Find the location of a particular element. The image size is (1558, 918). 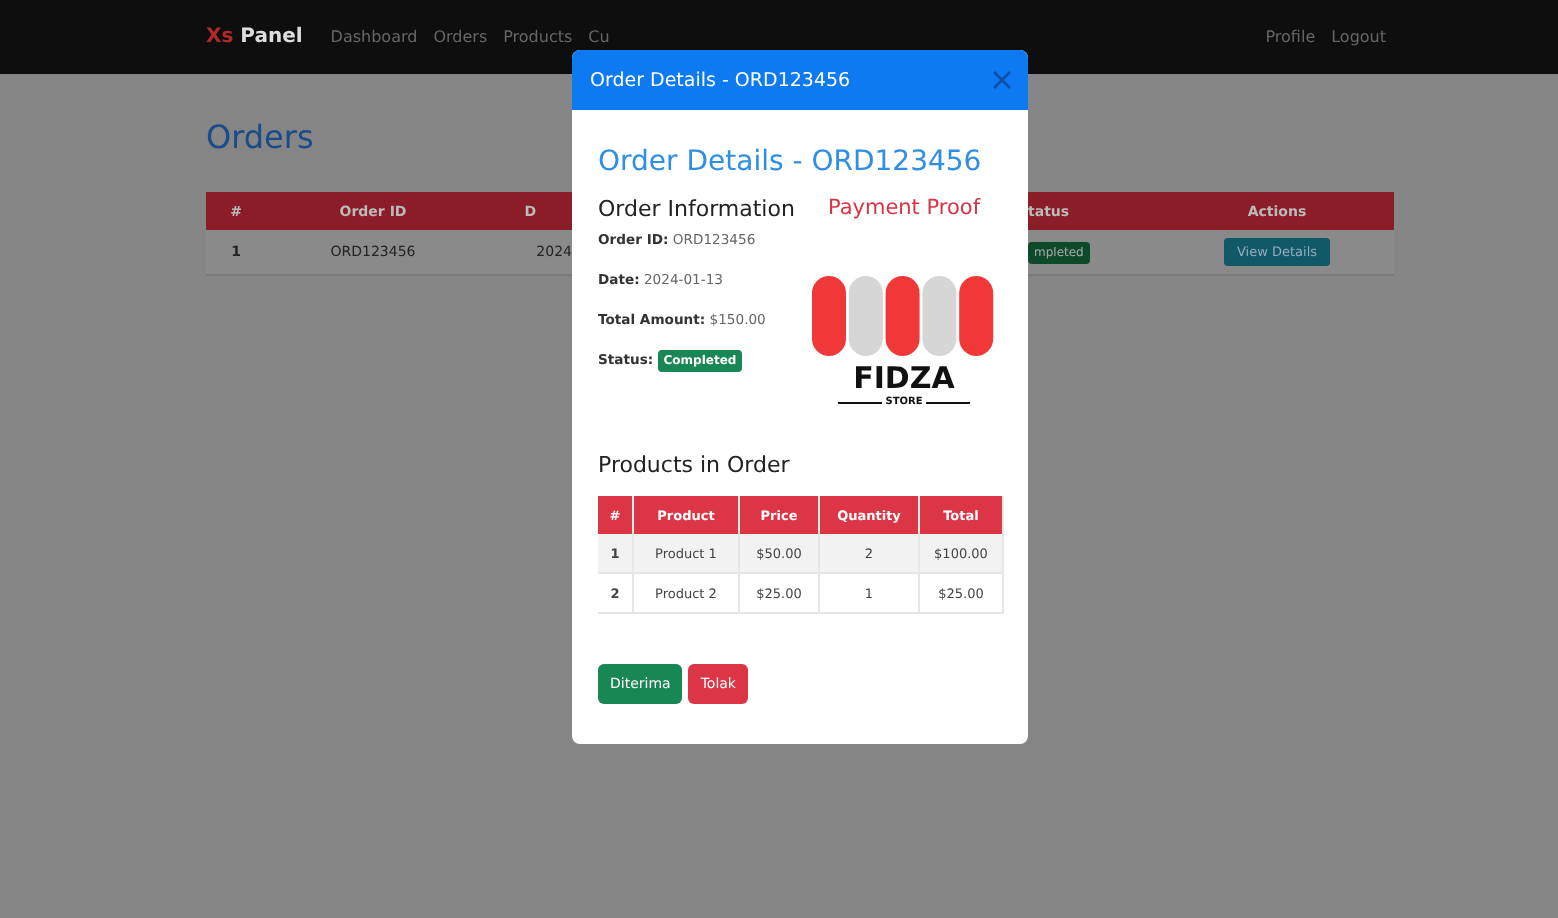

nav-link: Logout is located at coordinates (1358, 37).